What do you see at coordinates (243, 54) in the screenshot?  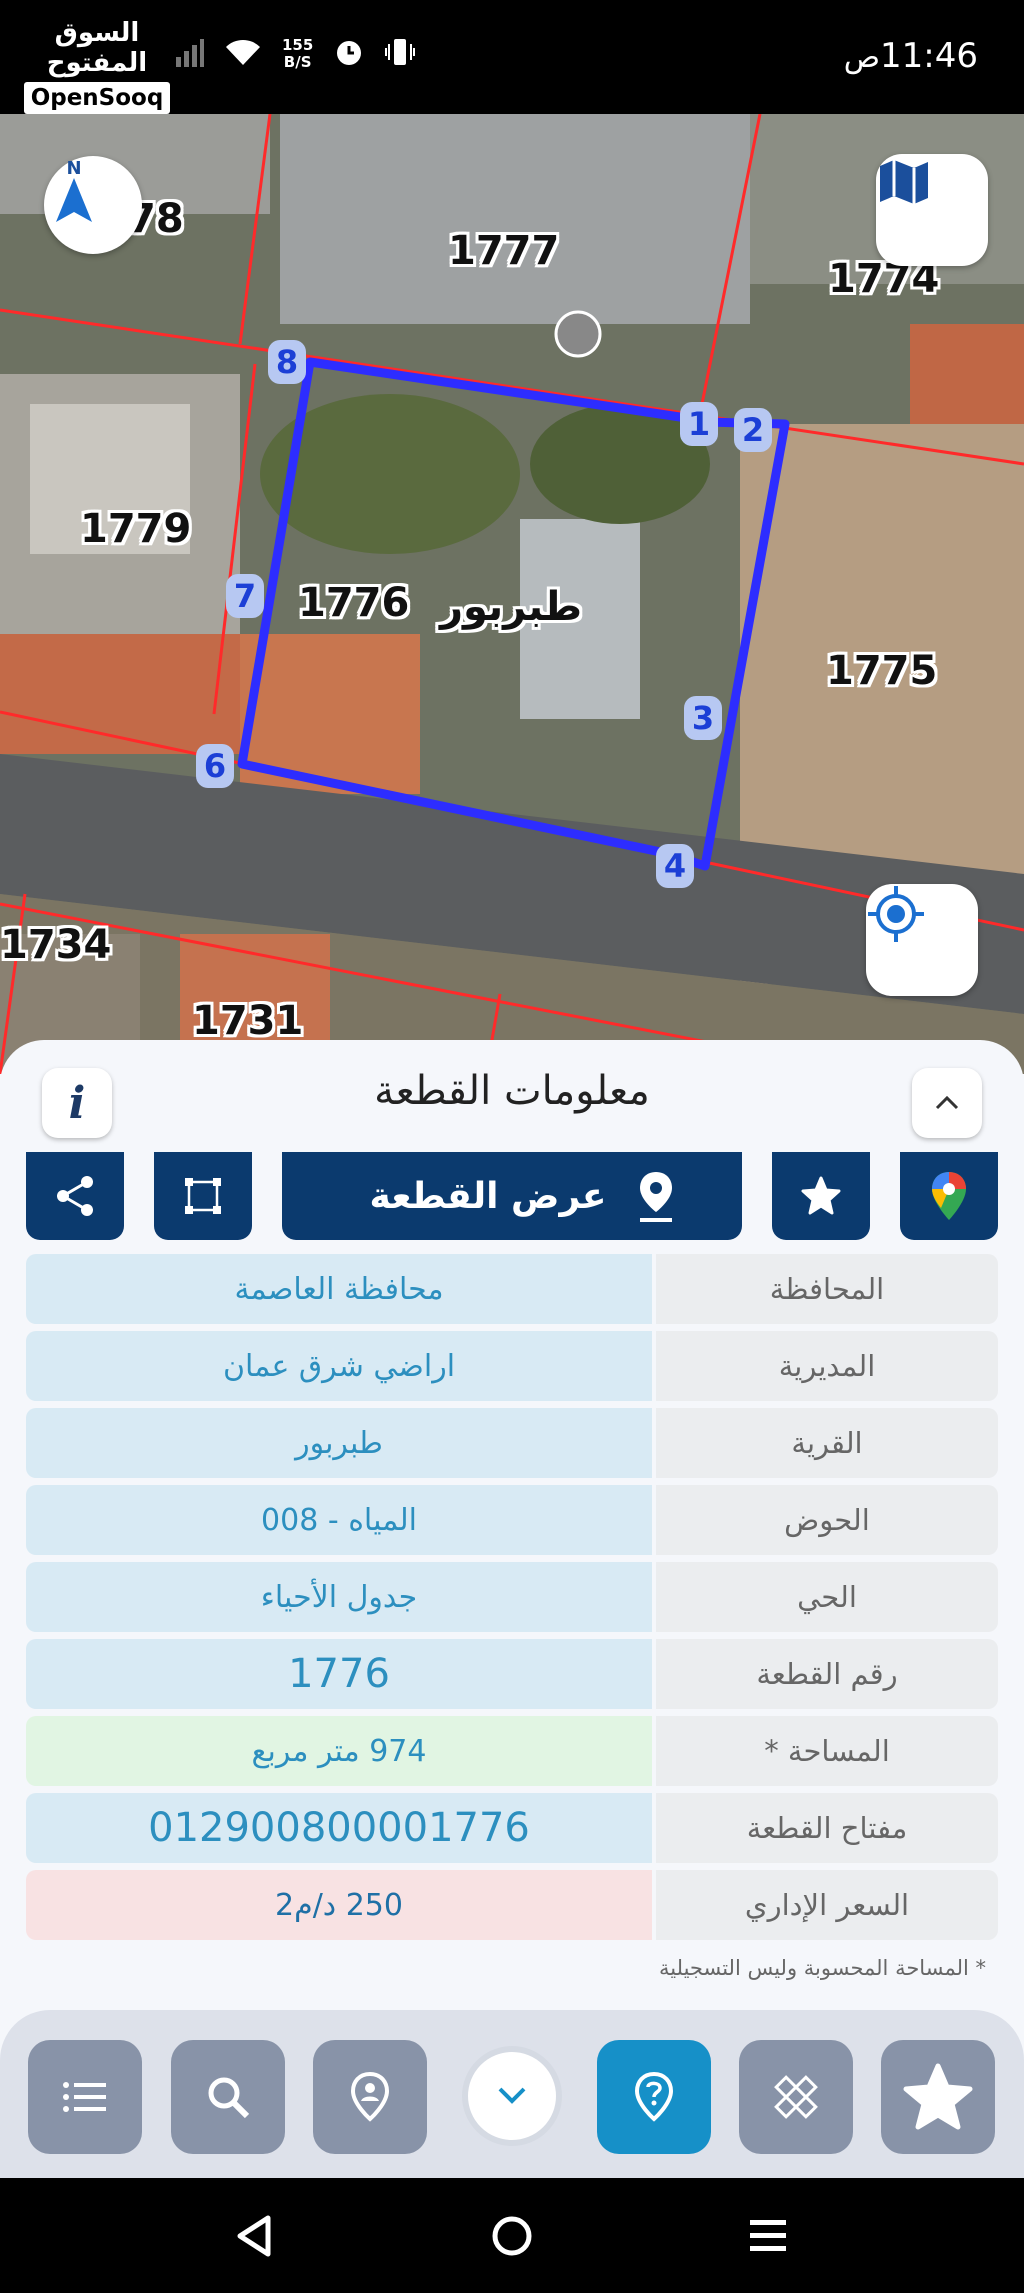 I see `wifi-icon` at bounding box center [243, 54].